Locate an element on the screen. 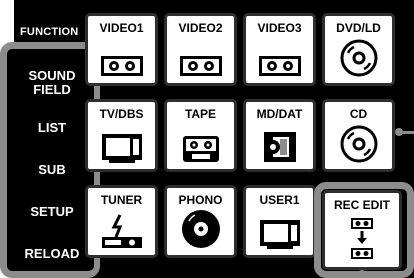 The width and height of the screenshot is (414, 278). md-dat-button: MD/DAT is located at coordinates (279, 135).